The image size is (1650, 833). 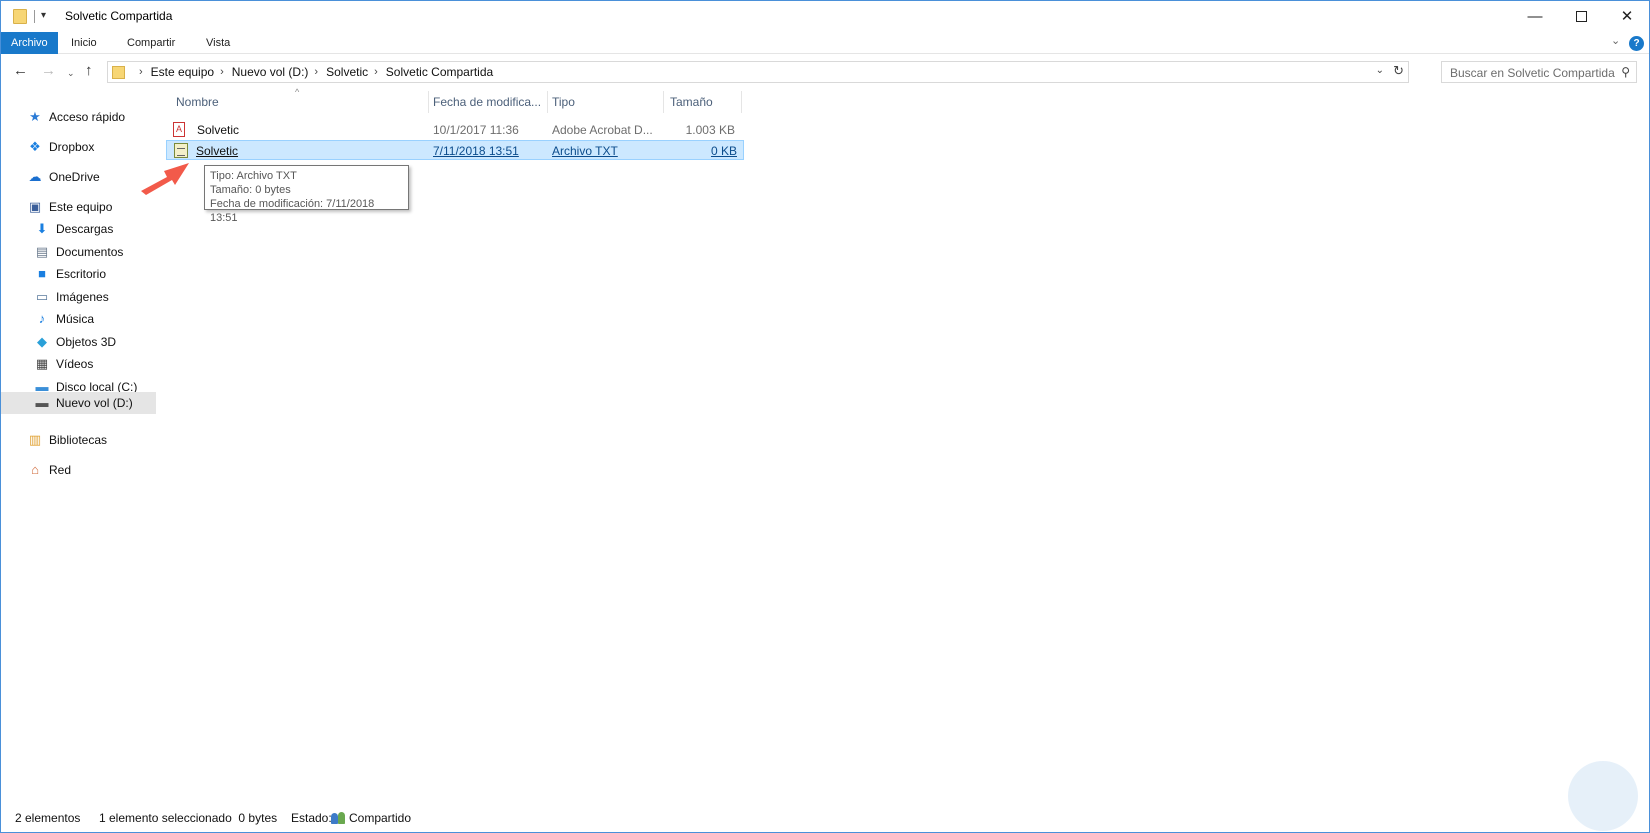 I want to click on column-header-tamano: Tamaño, so click(x=691, y=102).